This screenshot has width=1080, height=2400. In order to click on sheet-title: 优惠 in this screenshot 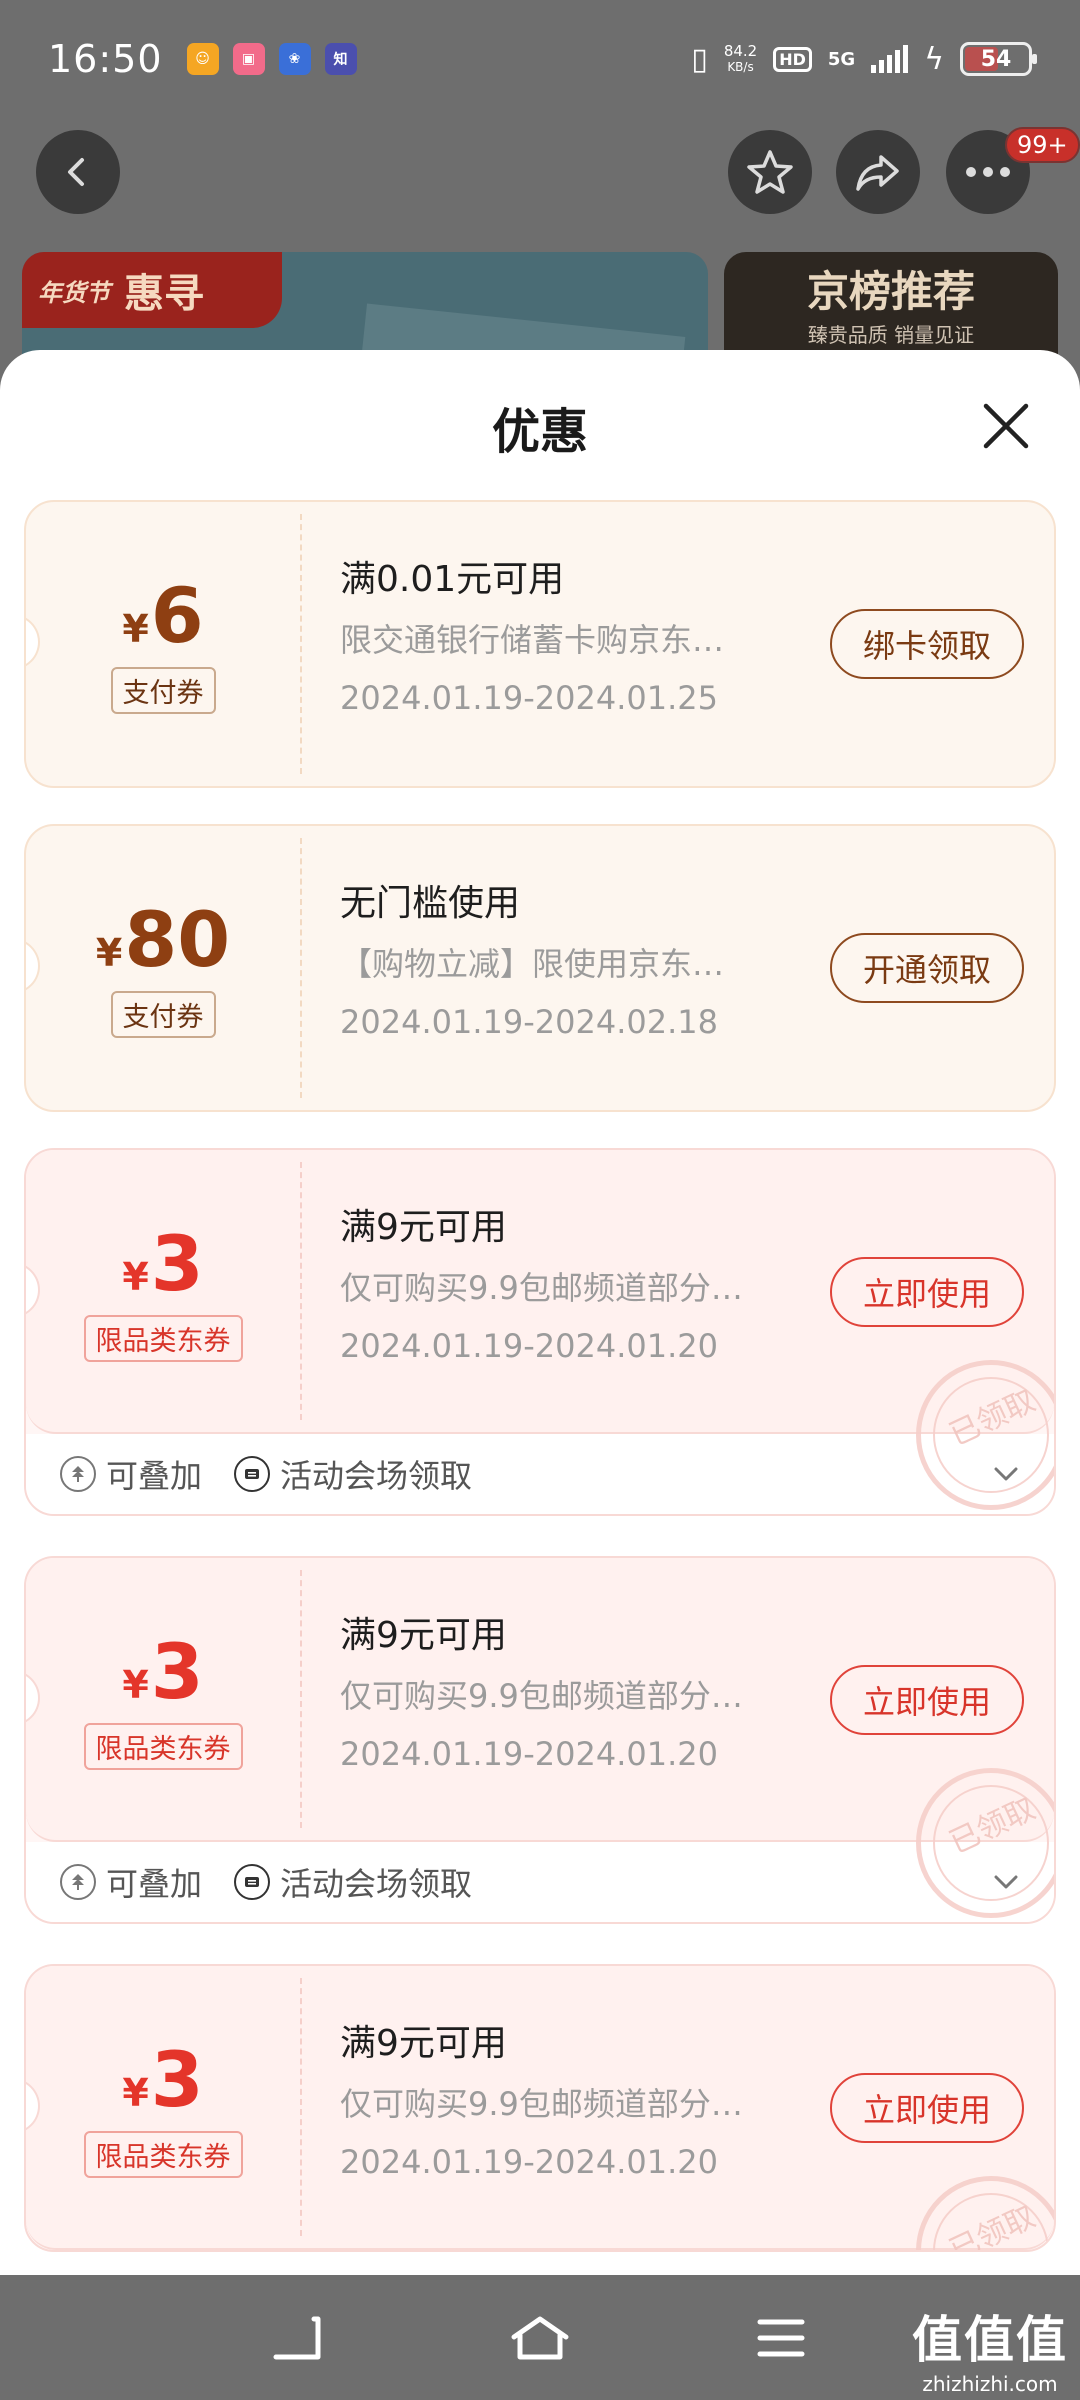, I will do `click(539, 432)`.